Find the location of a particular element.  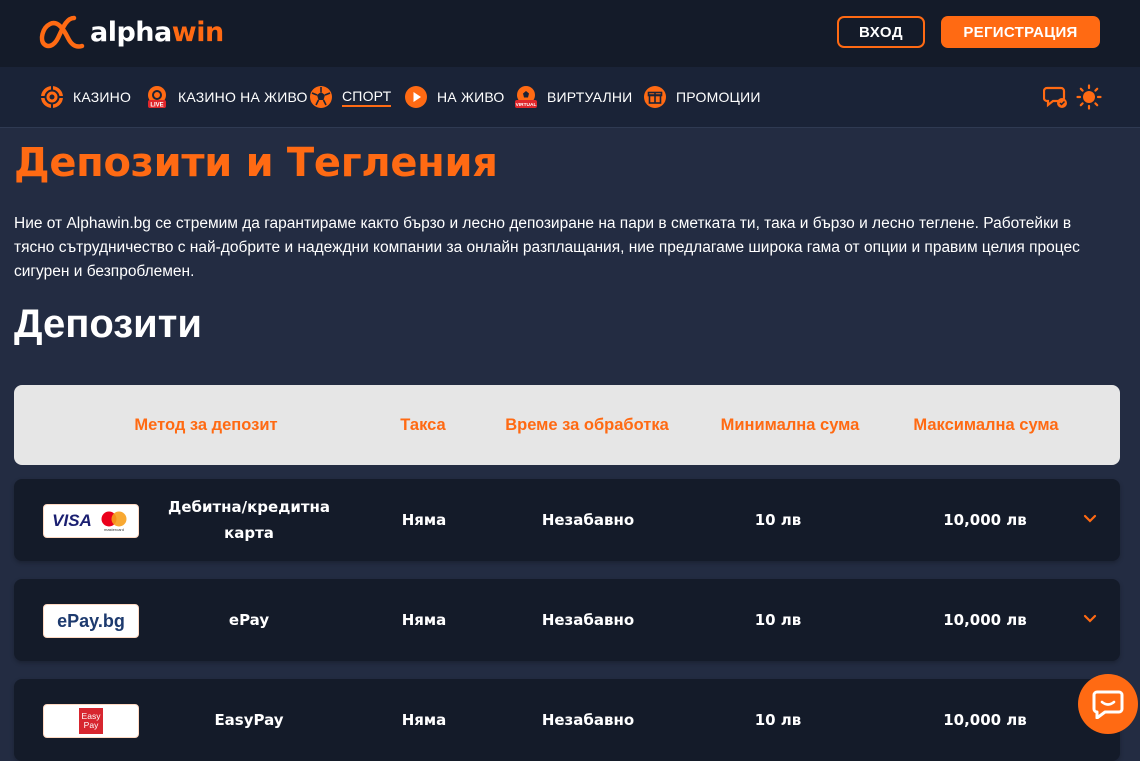

nav-label: КАЗИНО НА ЖИВО is located at coordinates (243, 97).